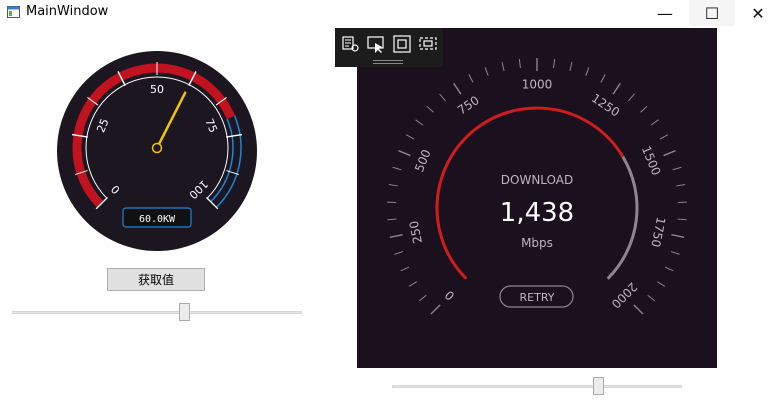 This screenshot has width=773, height=420. What do you see at coordinates (651, 161) in the screenshot?
I see `speed-tick-label: 1500` at bounding box center [651, 161].